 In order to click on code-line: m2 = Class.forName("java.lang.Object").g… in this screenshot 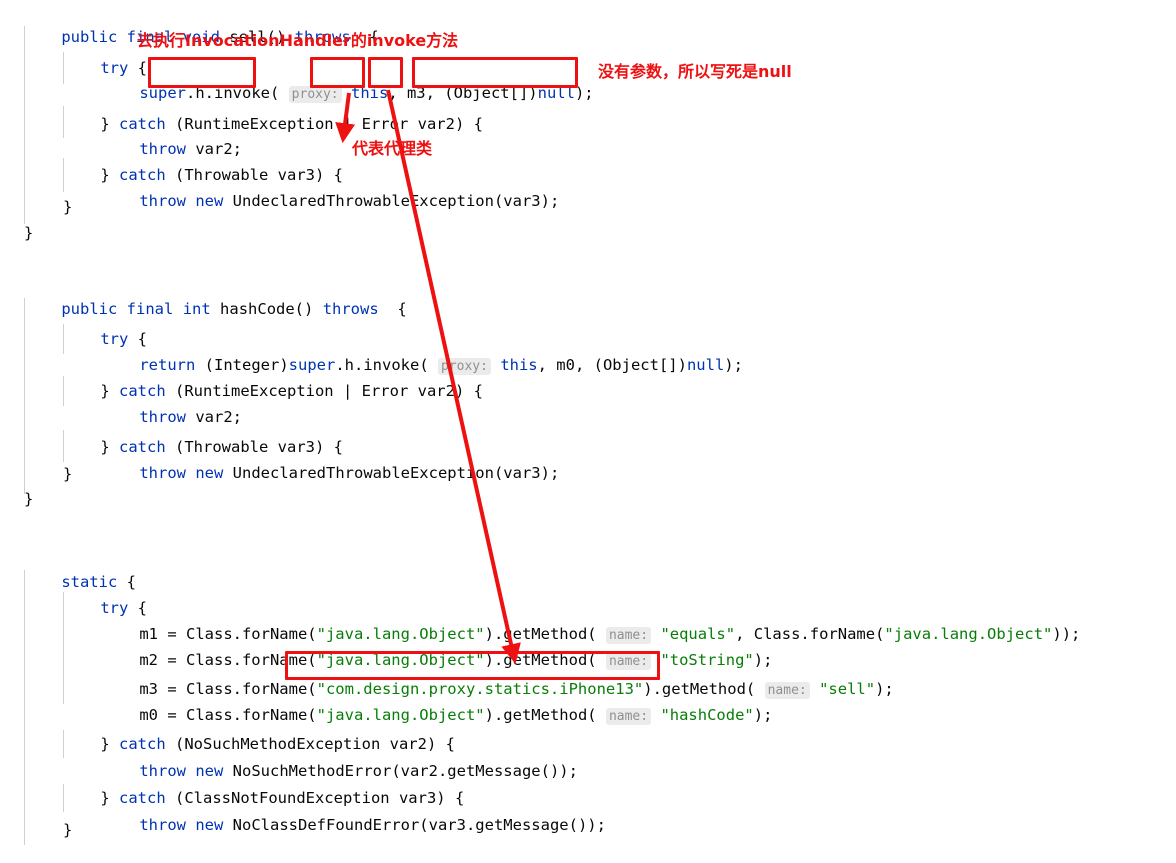, I will do `click(456, 660)`.